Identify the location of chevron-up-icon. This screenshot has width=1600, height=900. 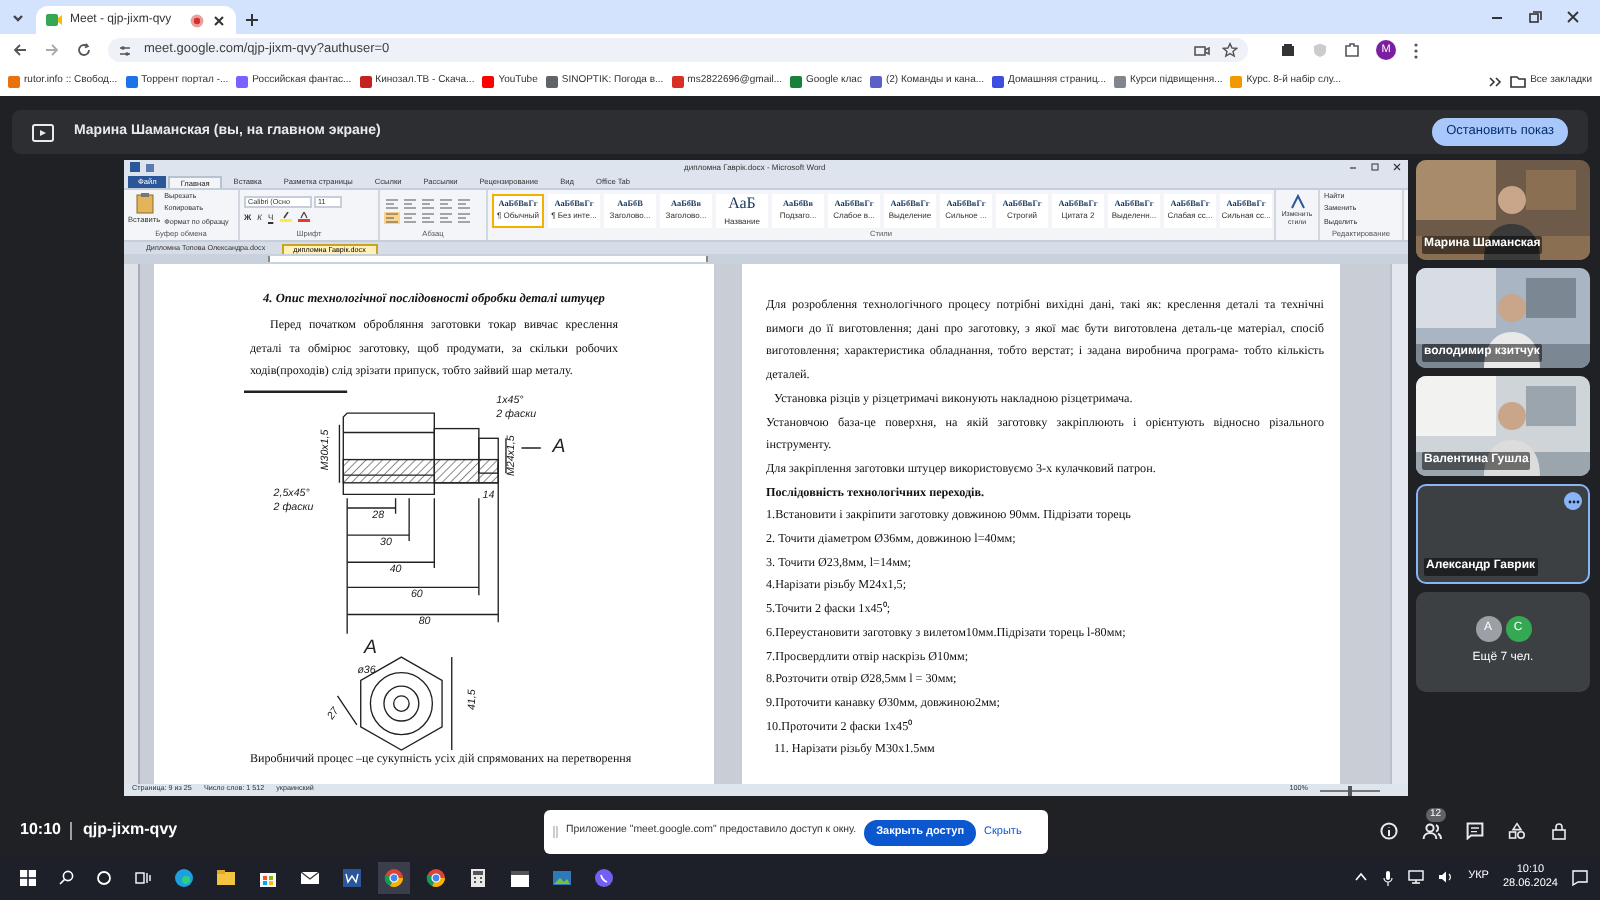
(1361, 877).